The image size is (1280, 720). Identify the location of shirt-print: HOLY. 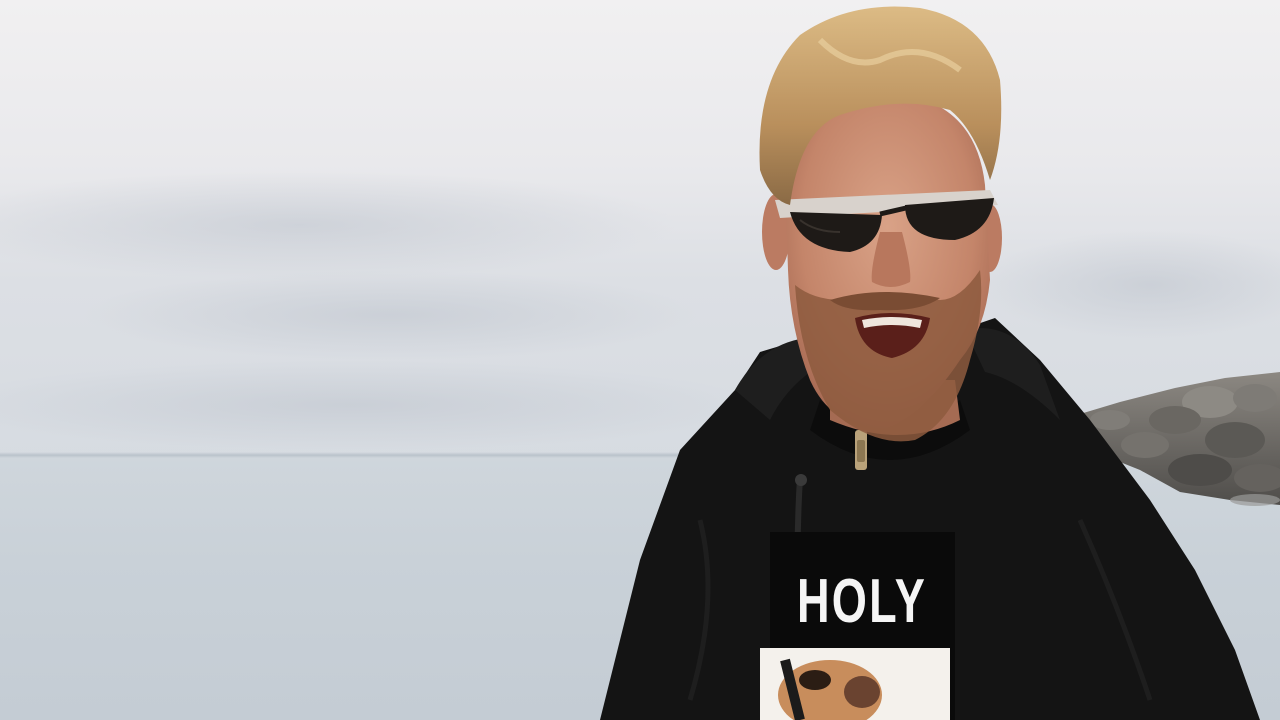
(857, 626).